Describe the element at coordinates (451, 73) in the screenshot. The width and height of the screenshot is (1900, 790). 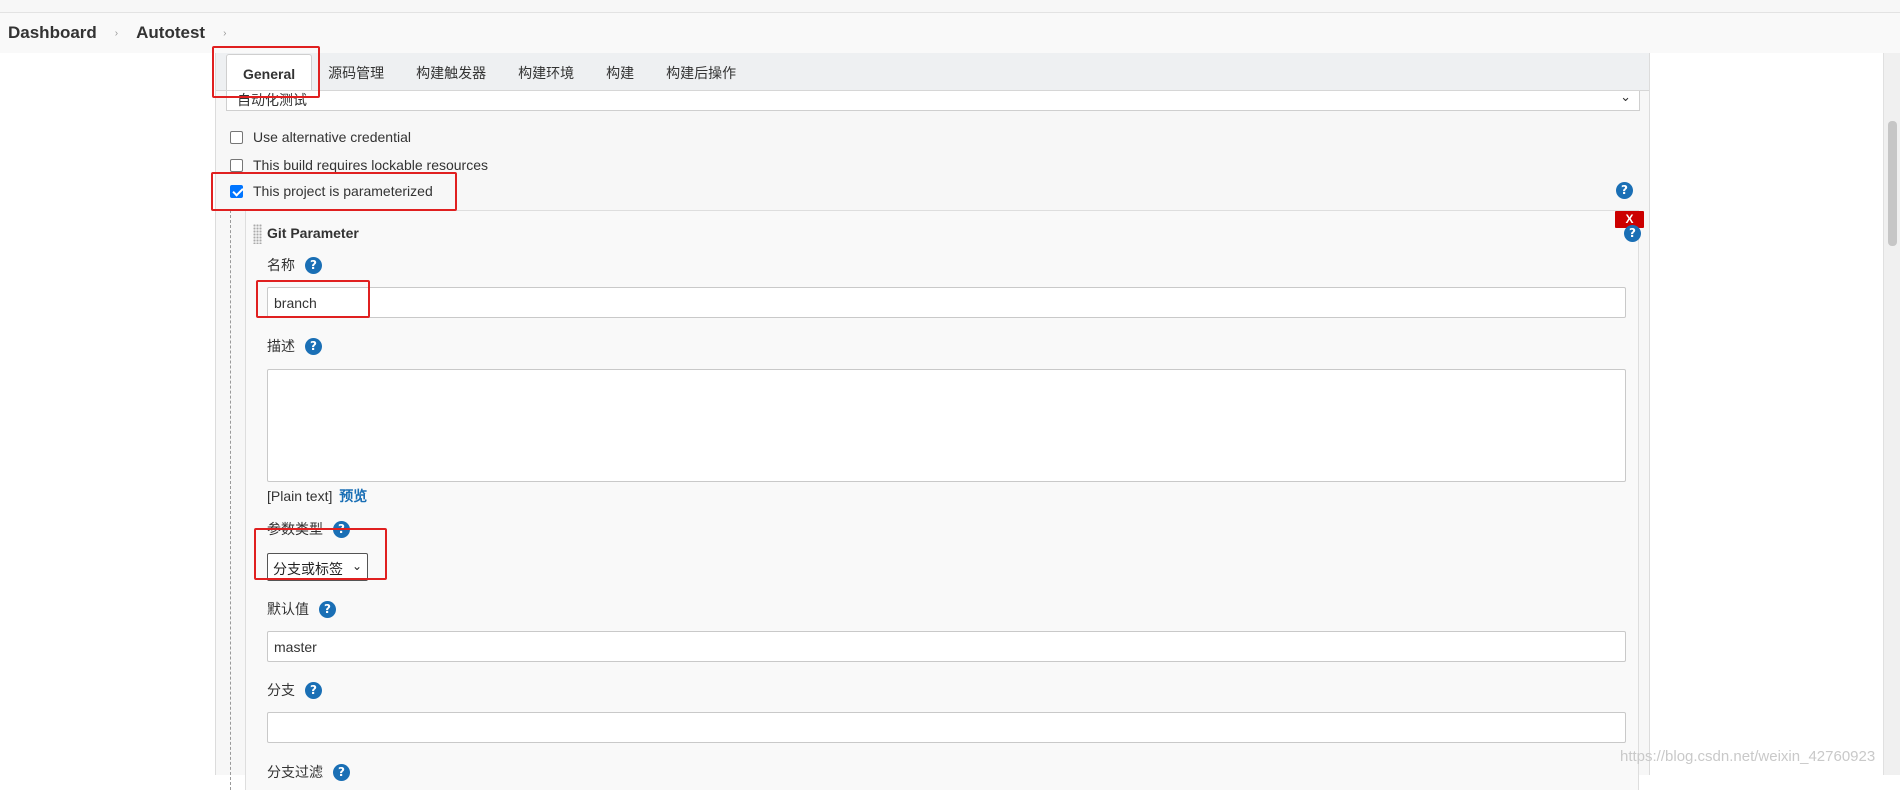
I see `tab-build-triggers: 构建触发器` at that location.